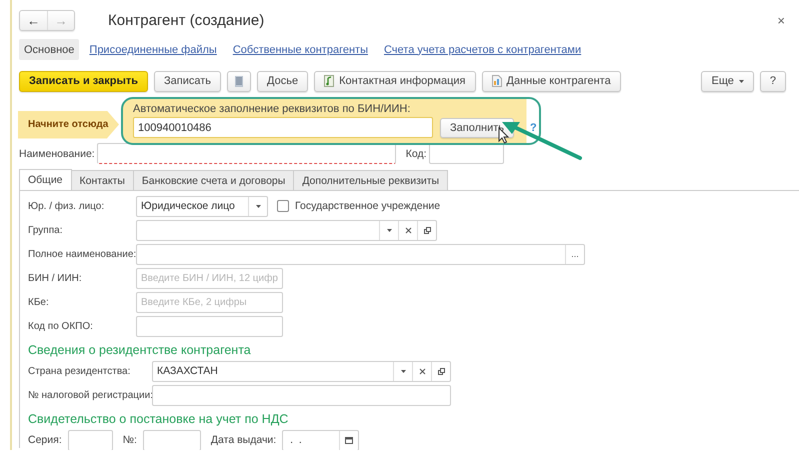 The image size is (799, 462). What do you see at coordinates (272, 109) in the screenshot?
I see `autofill-label: Автоматическое заполнение реквизитов по БИН/ИИН:` at bounding box center [272, 109].